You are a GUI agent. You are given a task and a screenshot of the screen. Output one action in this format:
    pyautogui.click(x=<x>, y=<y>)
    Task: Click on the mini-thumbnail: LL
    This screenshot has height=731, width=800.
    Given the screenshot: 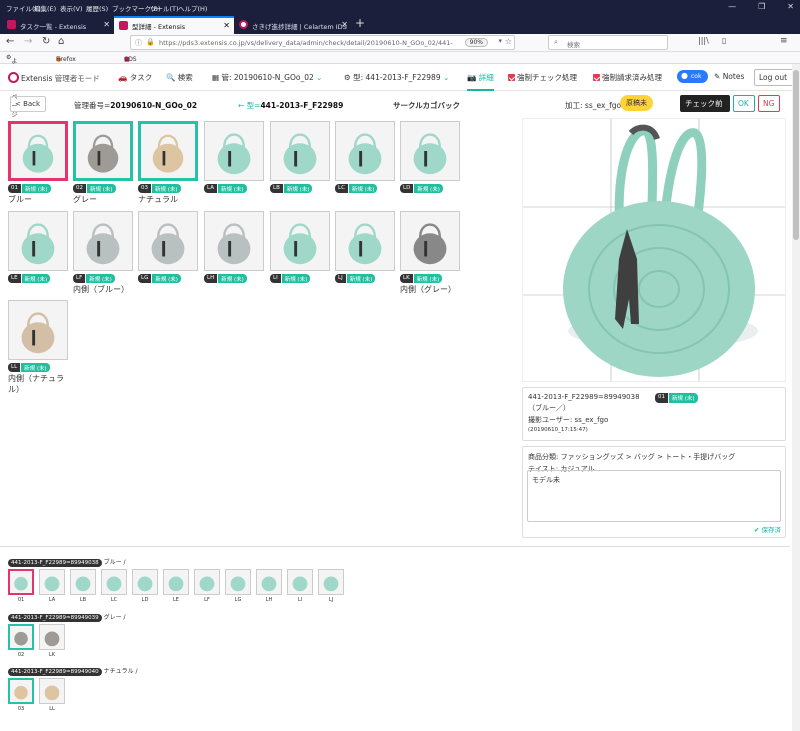 What is the action you would take?
    pyautogui.click(x=52, y=695)
    